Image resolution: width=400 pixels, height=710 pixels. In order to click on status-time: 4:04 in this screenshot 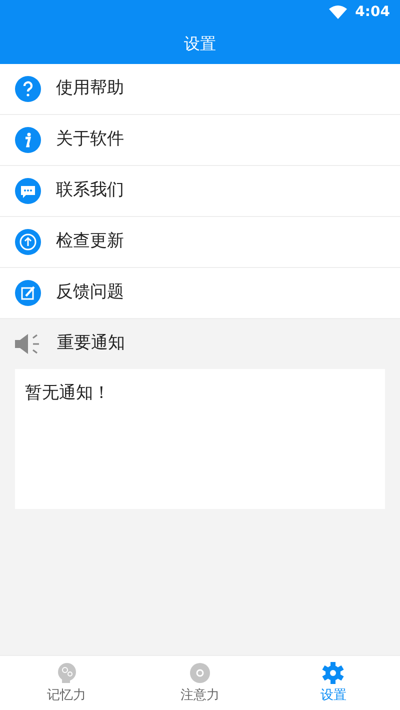, I will do `click(372, 12)`.